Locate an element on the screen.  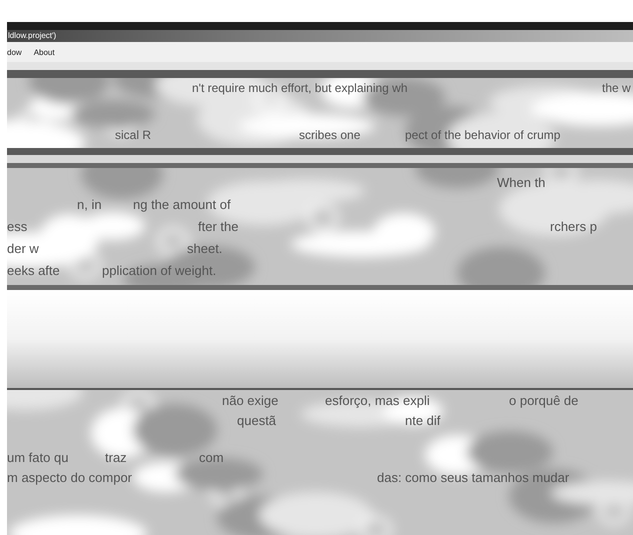
text-fragment: the w is located at coordinates (616, 88).